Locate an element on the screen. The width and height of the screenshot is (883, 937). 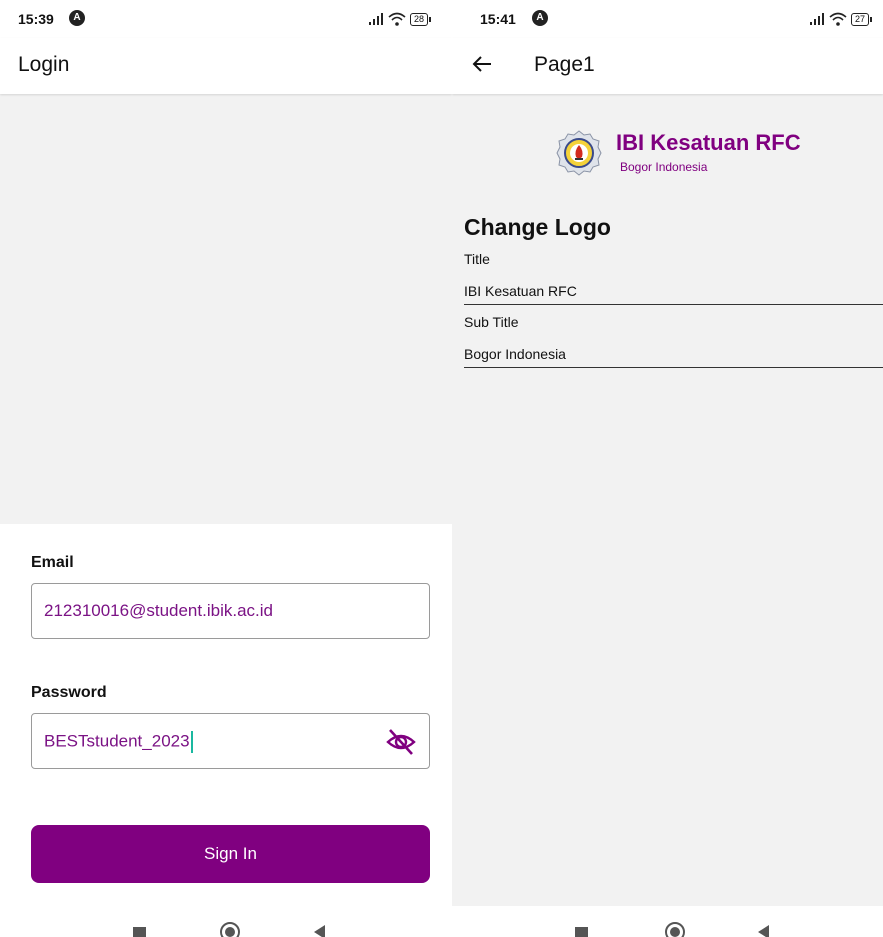
status-time: 15:41 is located at coordinates (498, 19).